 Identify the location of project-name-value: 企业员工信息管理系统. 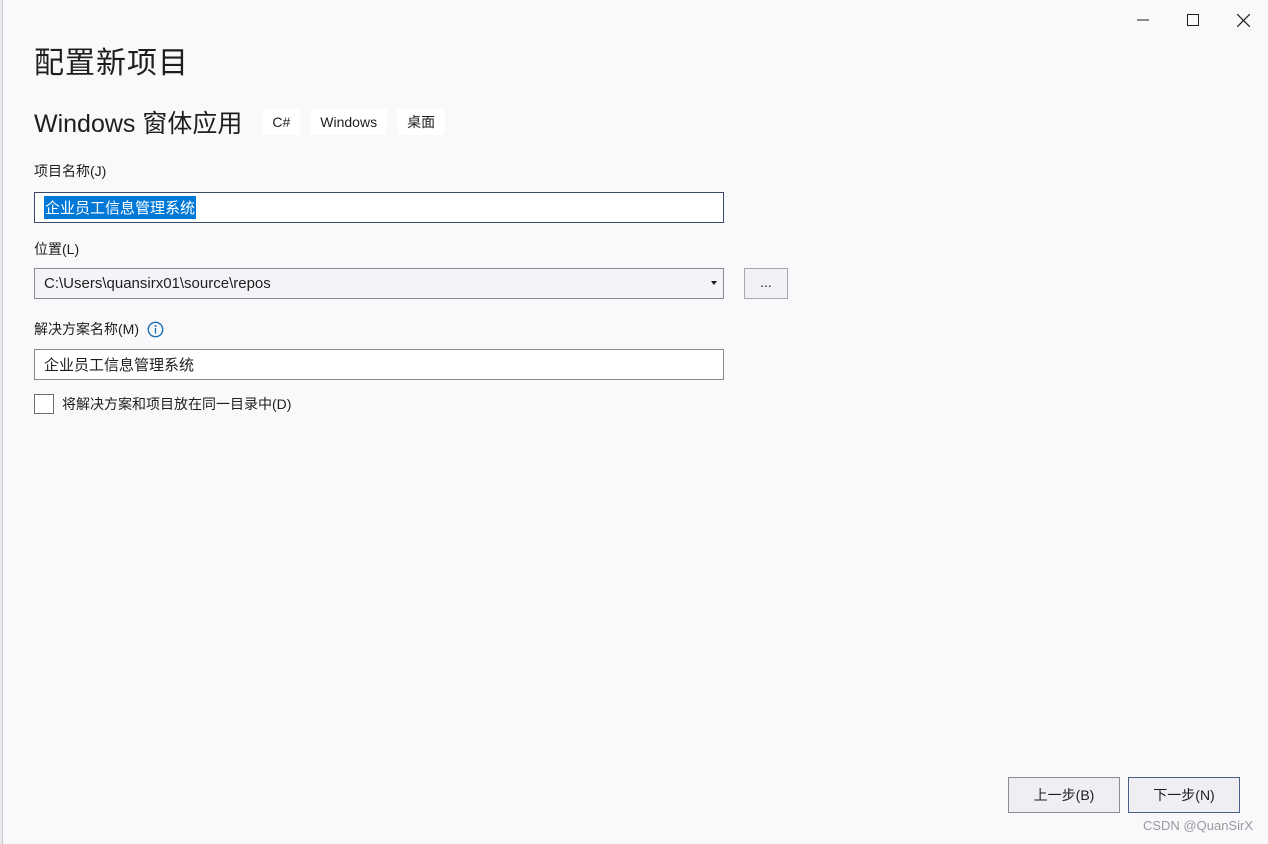
(120, 207).